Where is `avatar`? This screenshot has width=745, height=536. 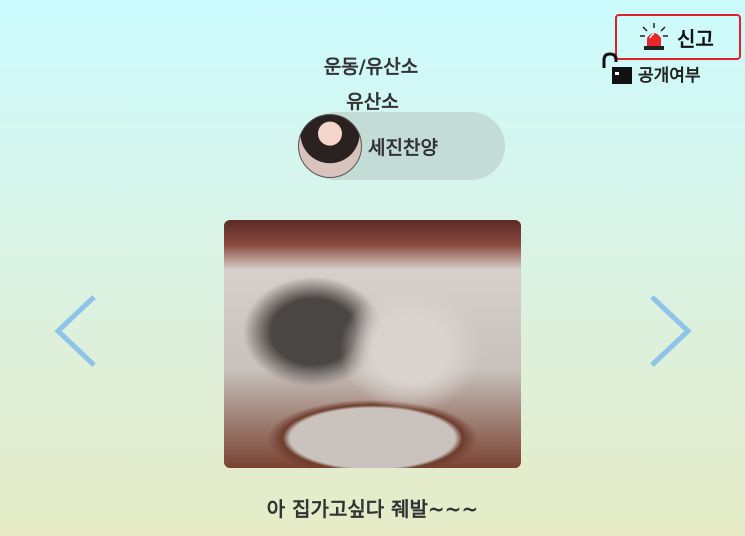
avatar is located at coordinates (330, 146).